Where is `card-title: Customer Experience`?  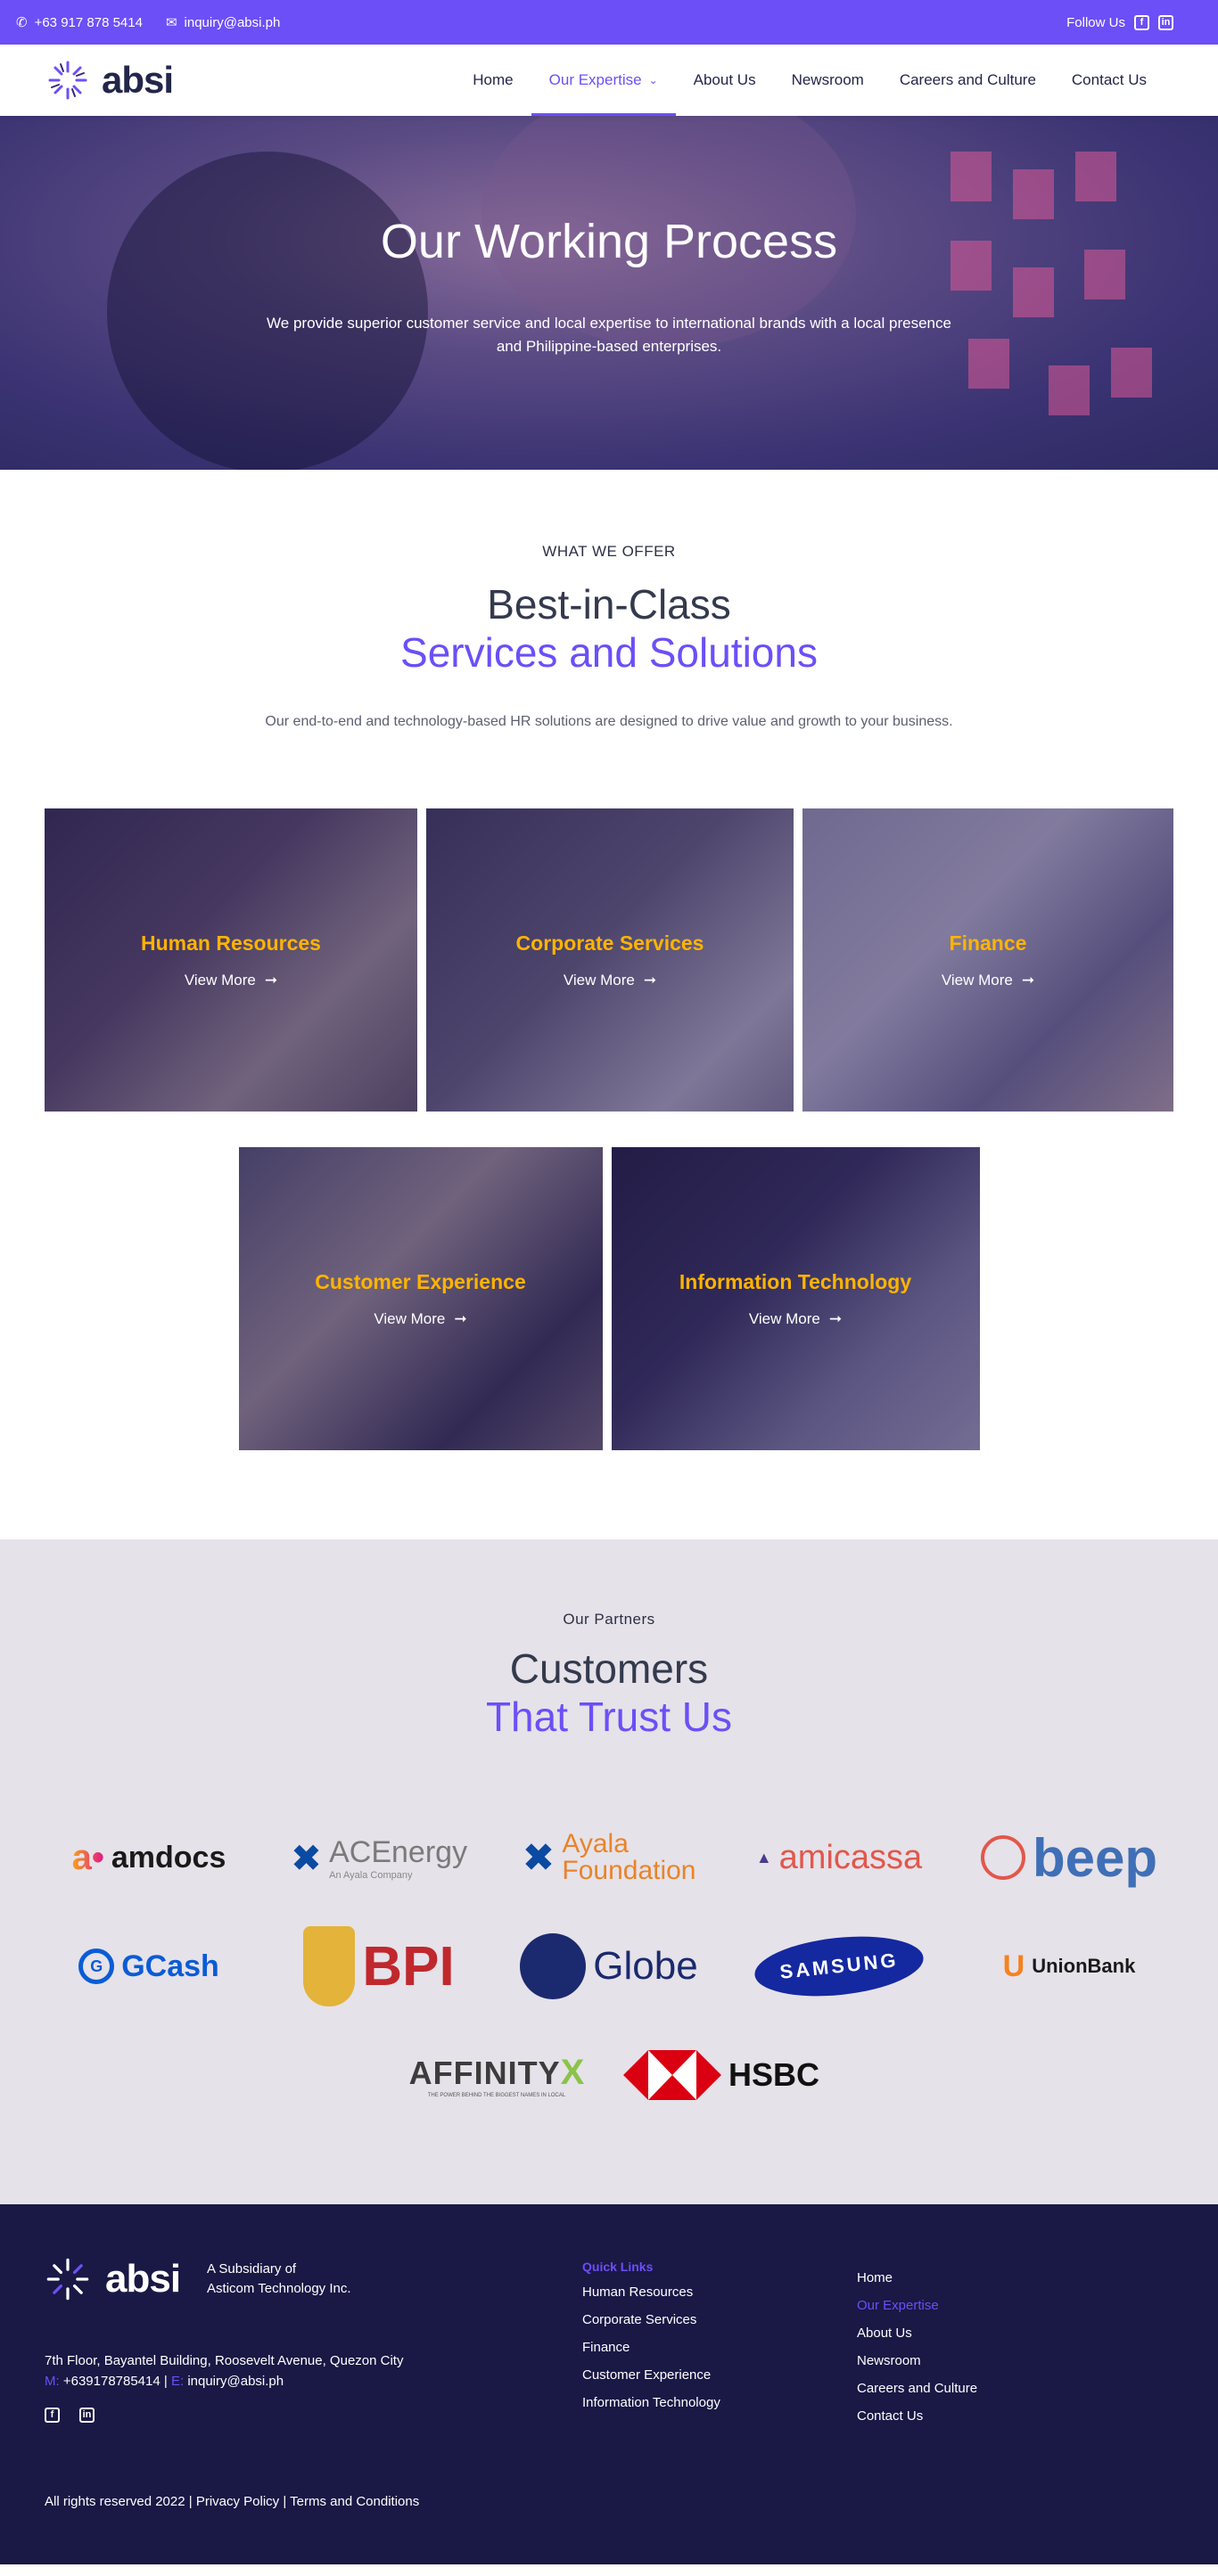 card-title: Customer Experience is located at coordinates (421, 1281).